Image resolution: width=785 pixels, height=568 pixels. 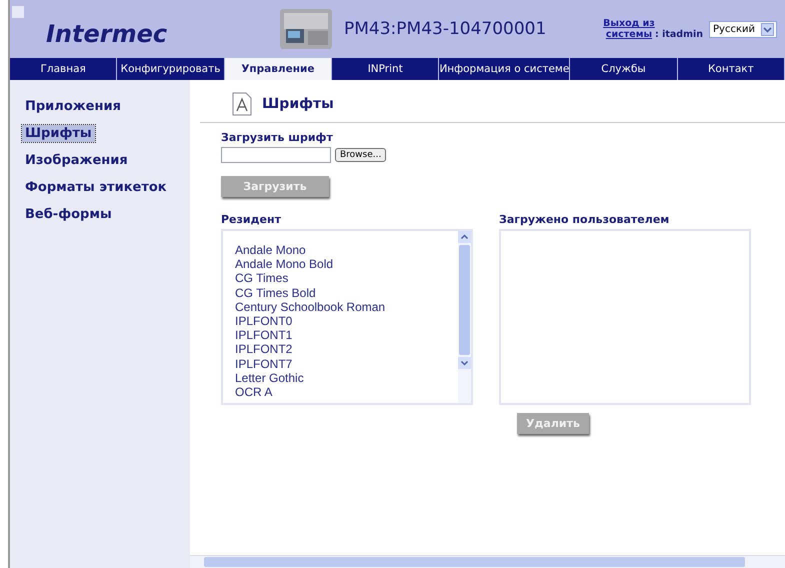 I want to click on font-list-item: CG Times Bold, so click(x=346, y=293).